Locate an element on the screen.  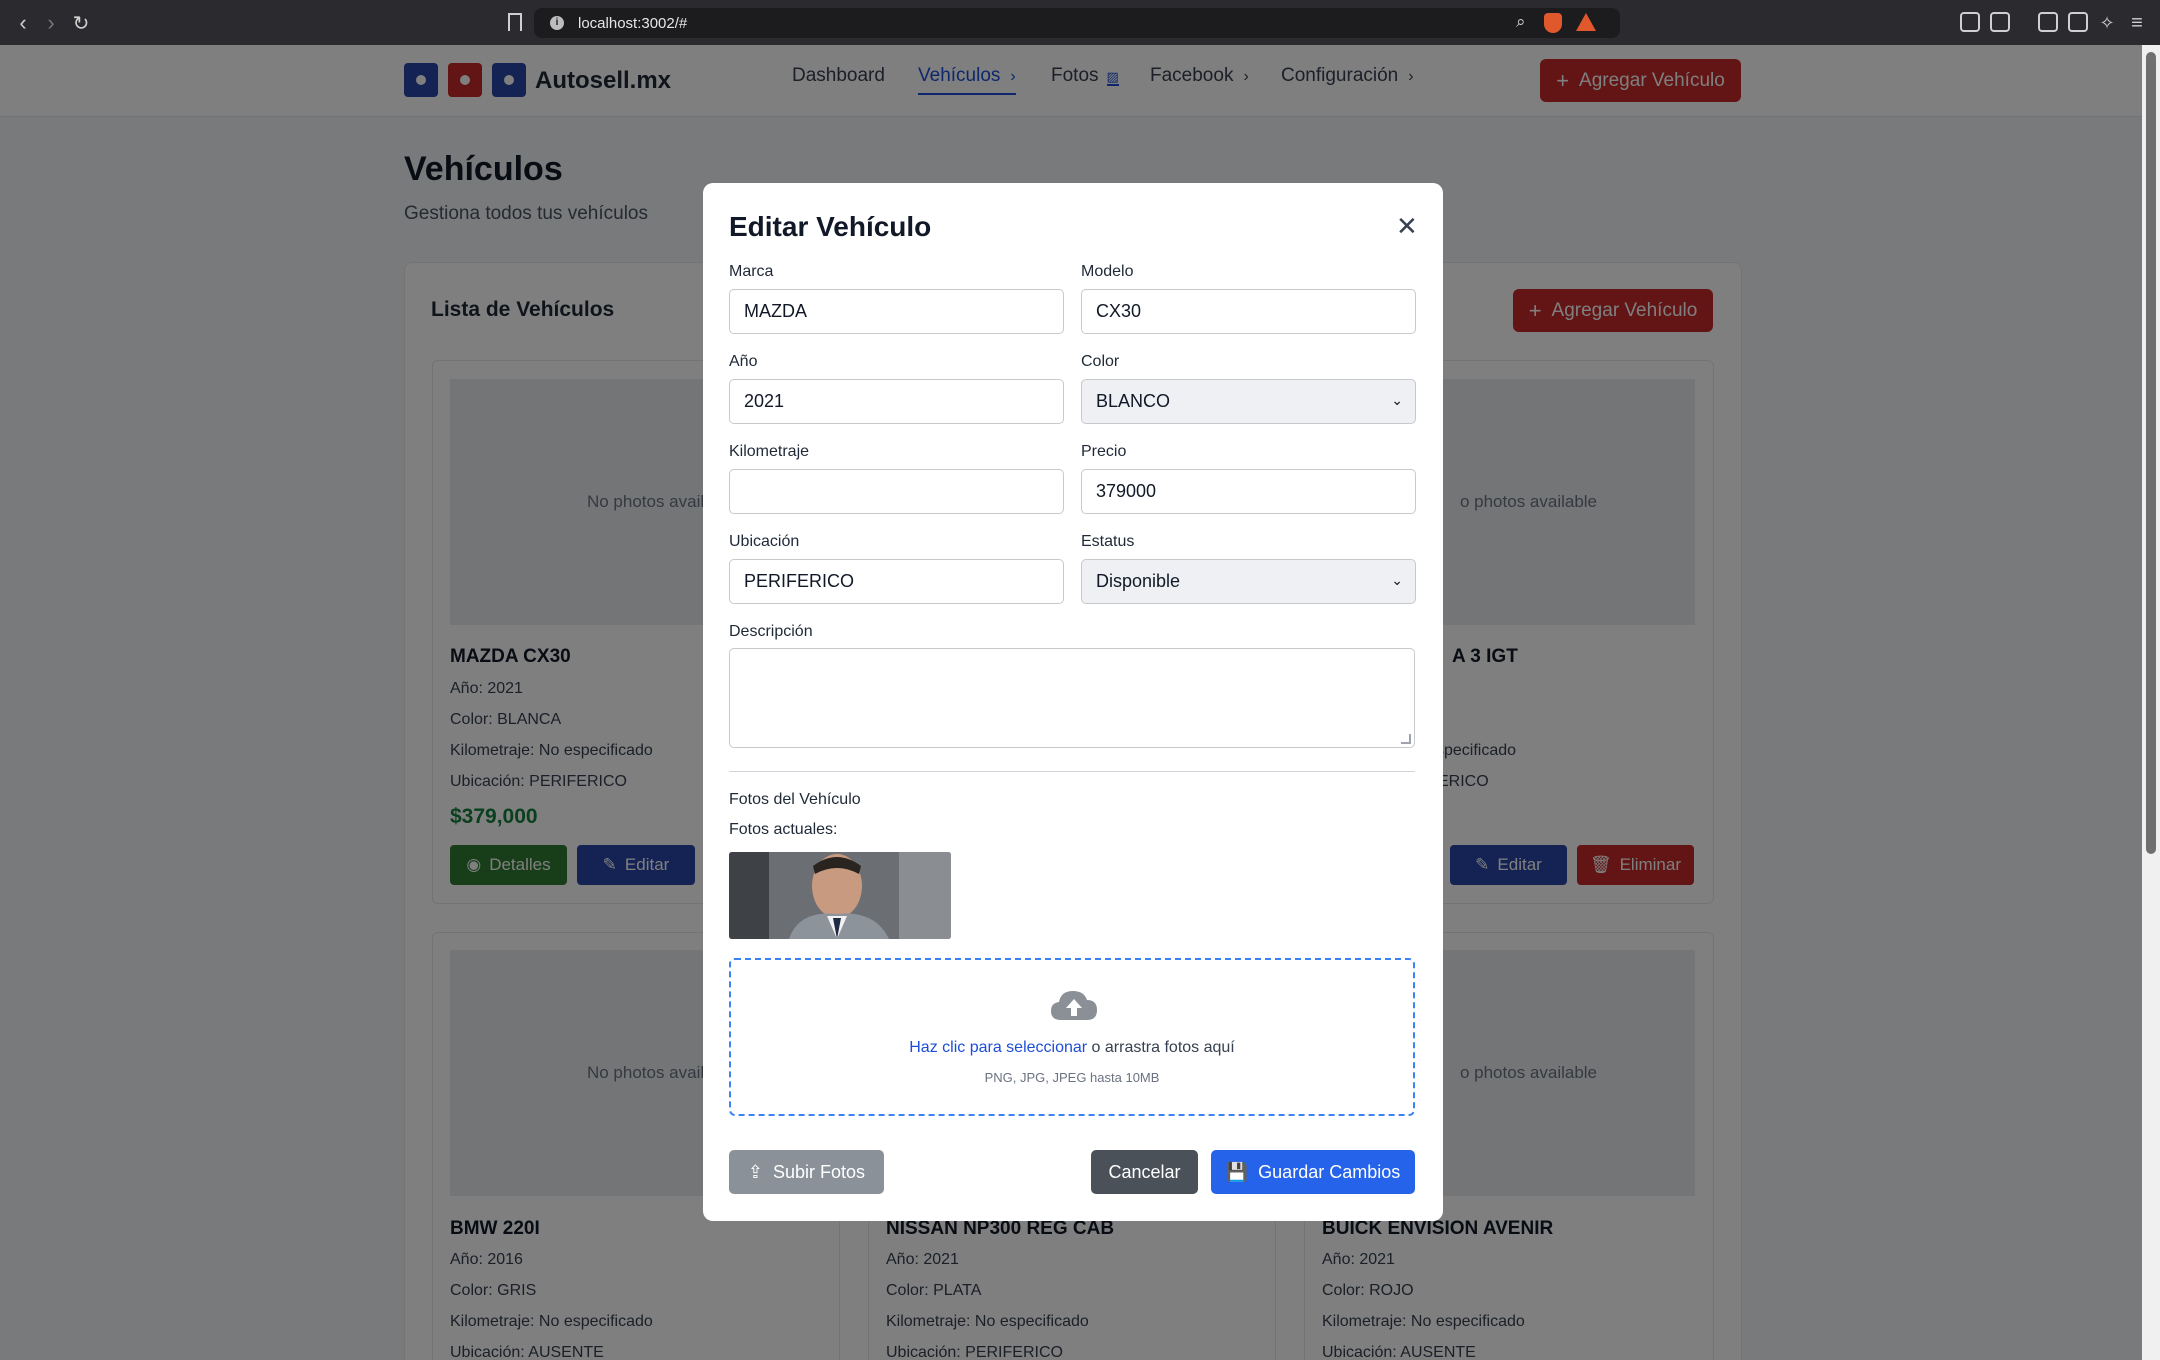
estatus-select-value: Disponible is located at coordinates (1138, 581).